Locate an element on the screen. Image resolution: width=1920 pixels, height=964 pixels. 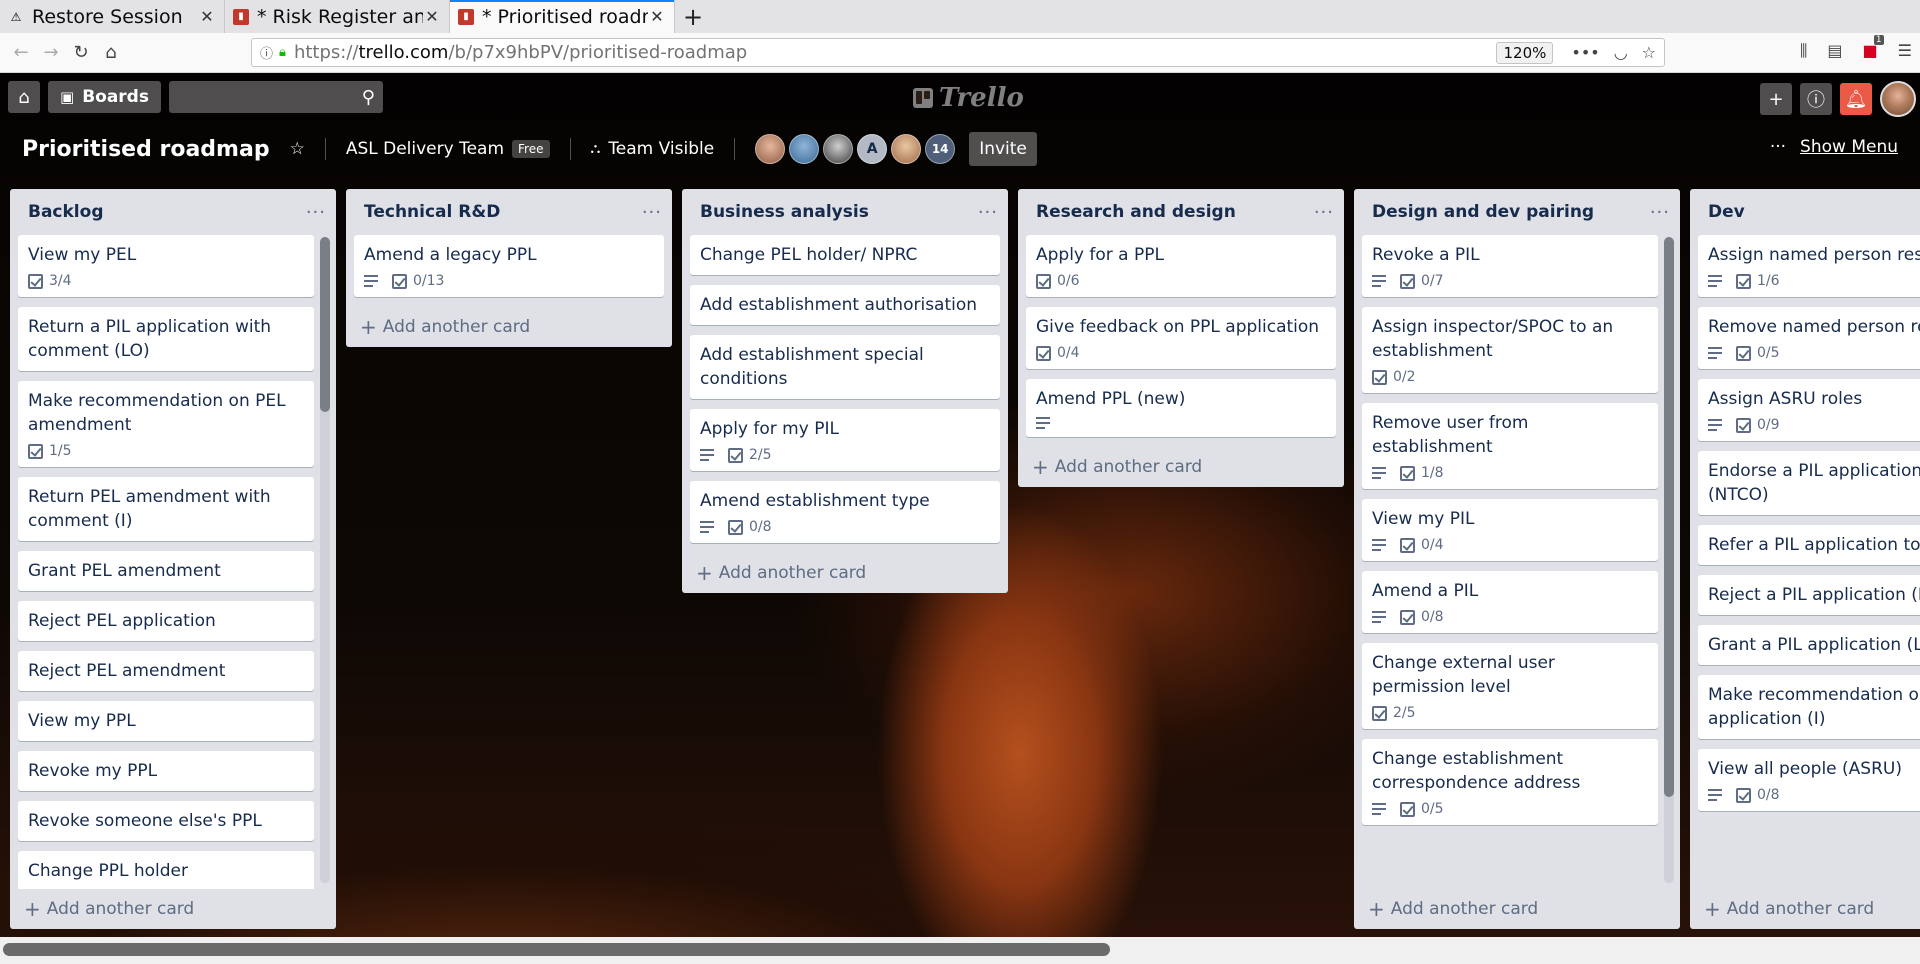
card: Return PEL amendment with comment (I) is located at coordinates (166, 509).